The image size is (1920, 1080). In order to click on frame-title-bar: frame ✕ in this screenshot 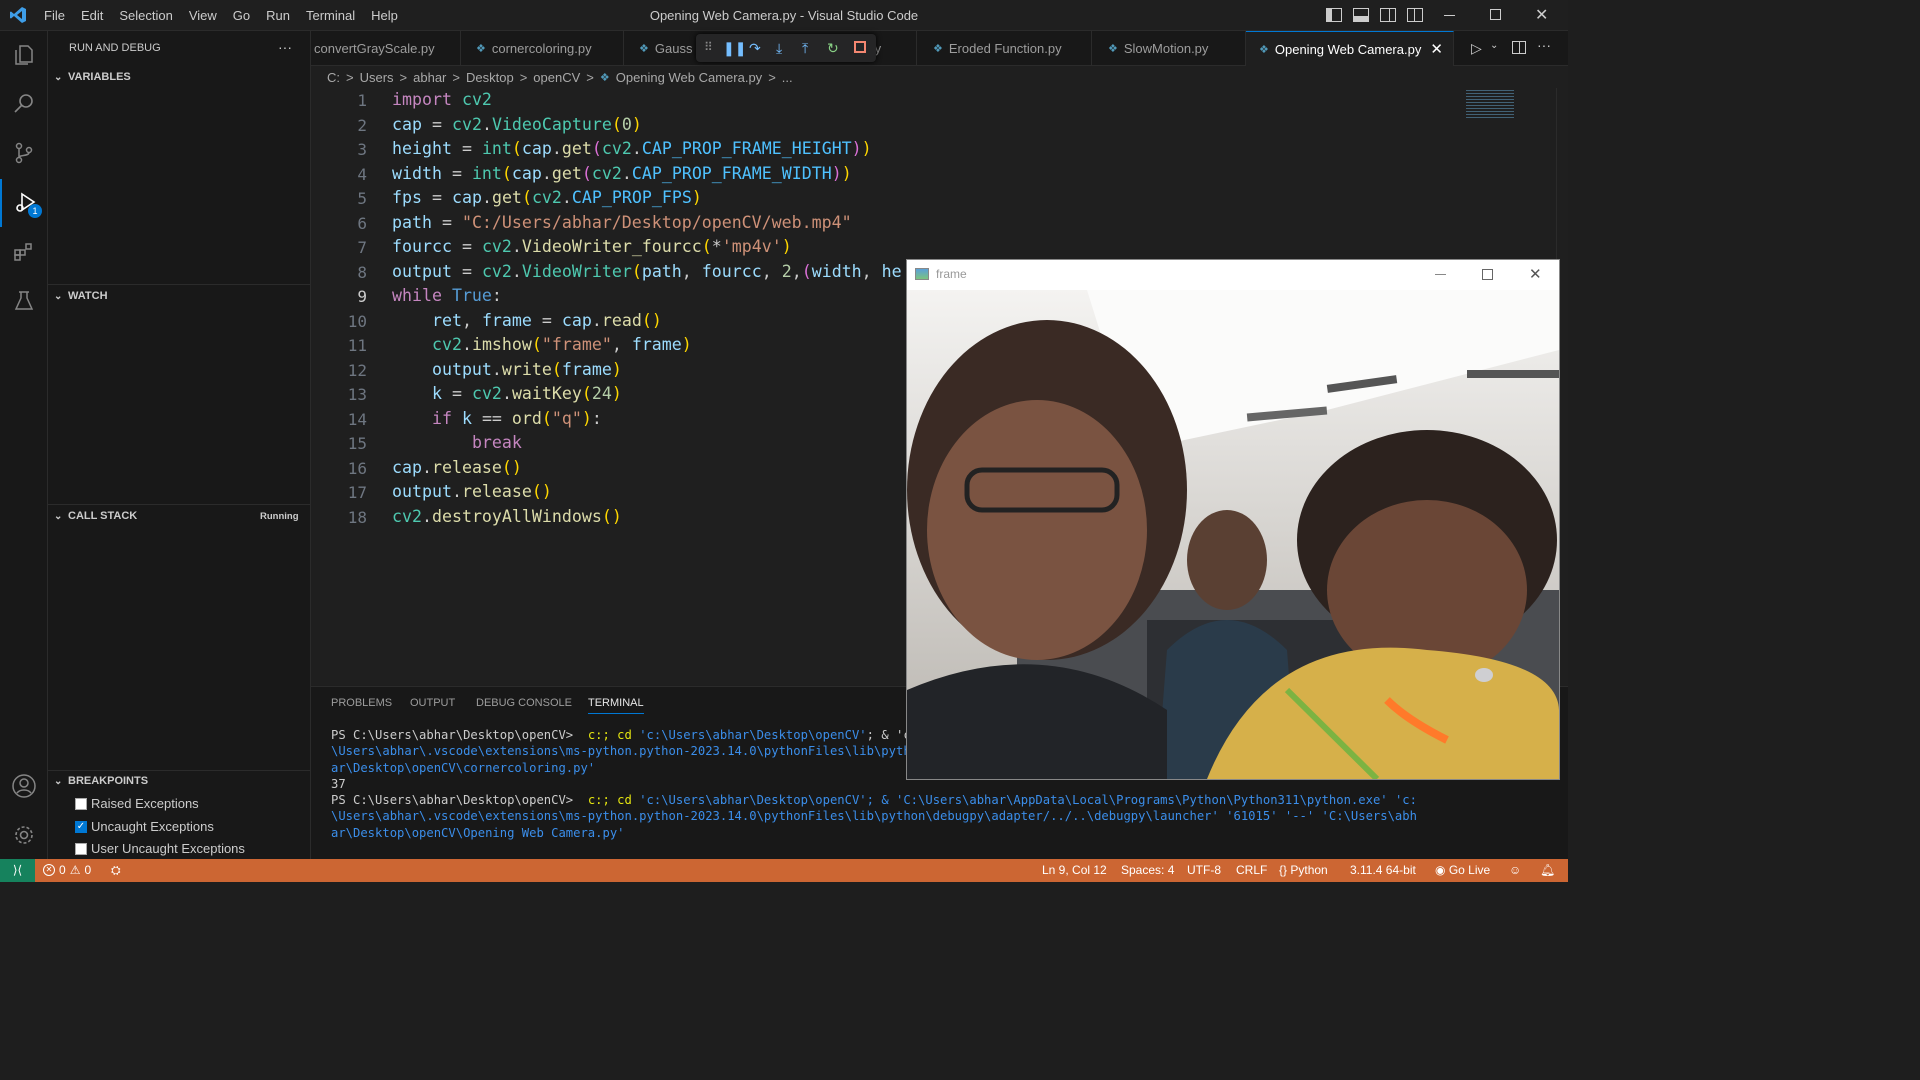, I will do `click(1233, 275)`.